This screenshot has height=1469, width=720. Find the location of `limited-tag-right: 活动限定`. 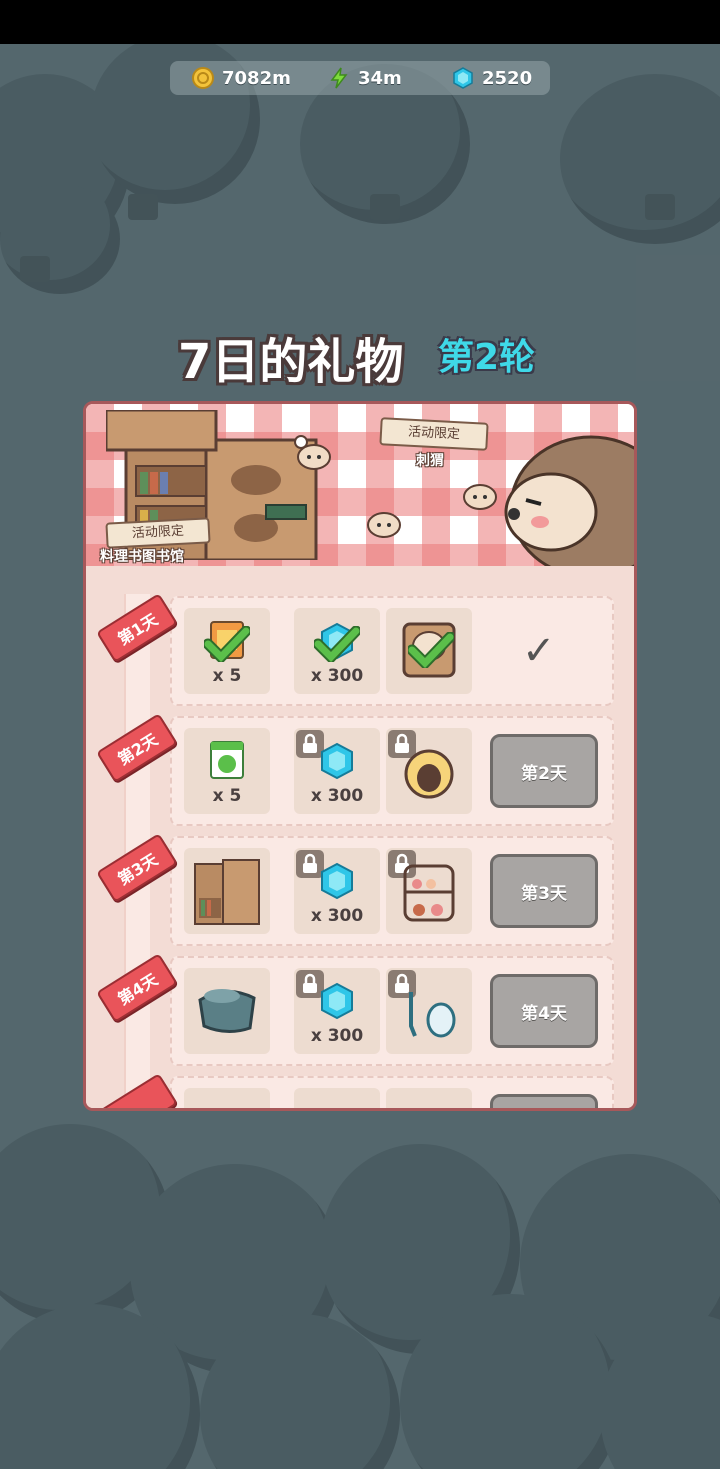

limited-tag-right: 活动限定 is located at coordinates (434, 434).